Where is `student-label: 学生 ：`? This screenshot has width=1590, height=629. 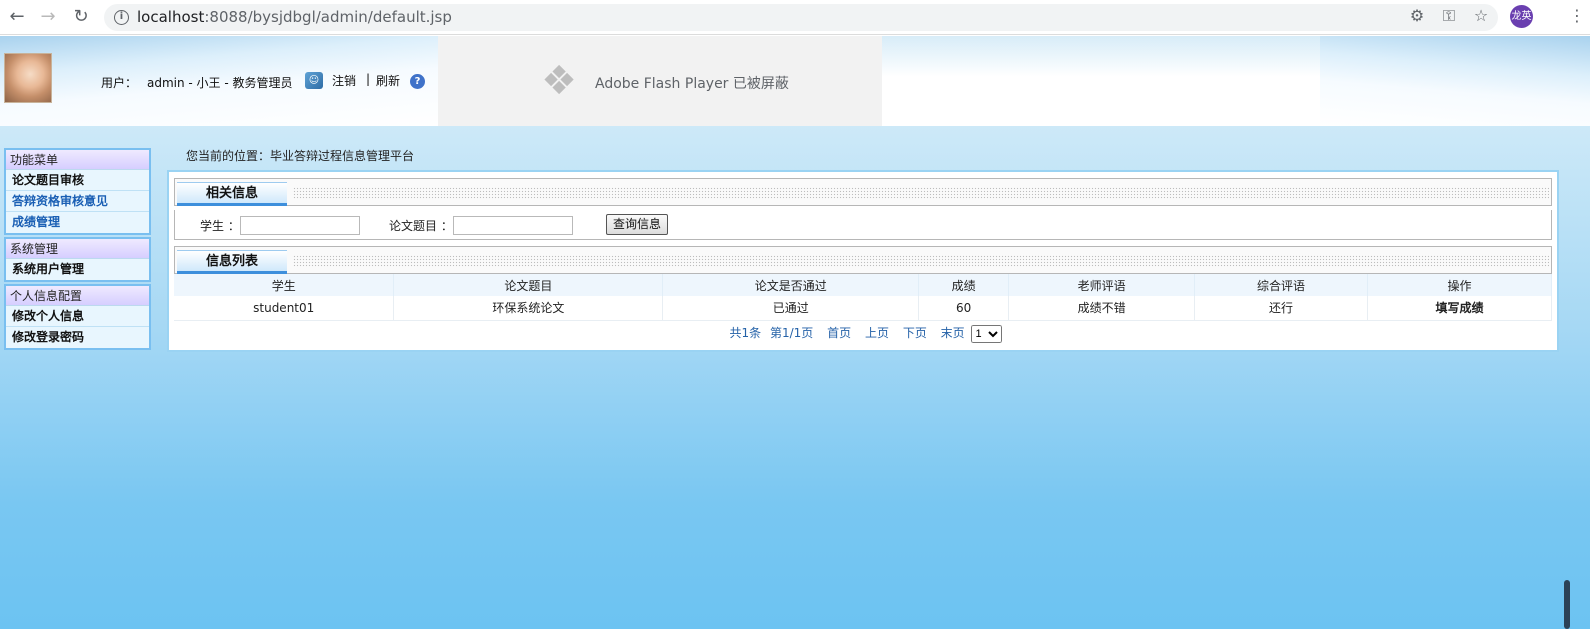
student-label: 学生 ： is located at coordinates (220, 226).